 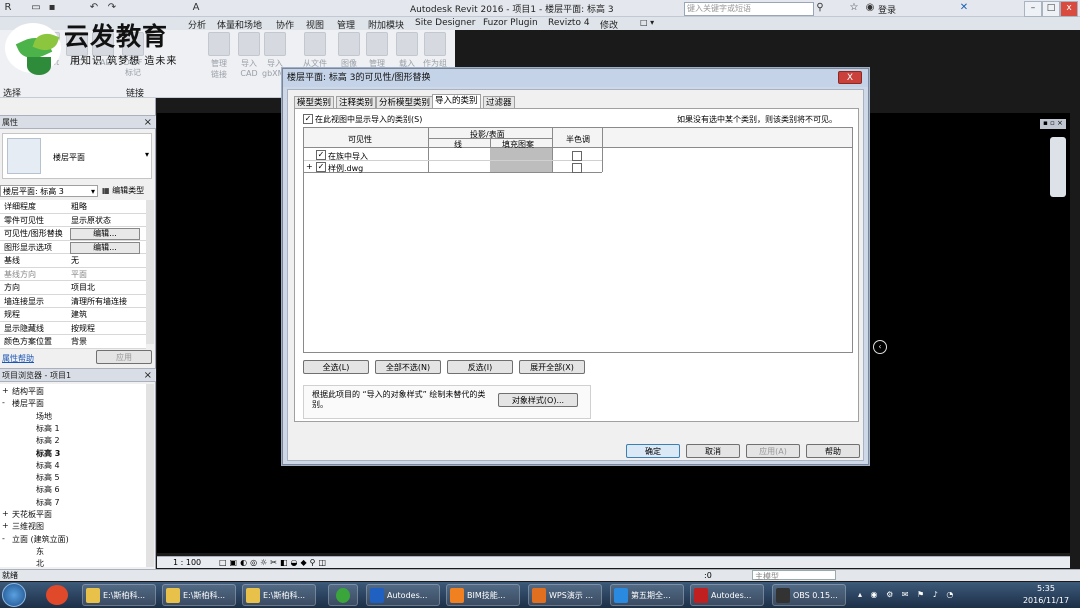 What do you see at coordinates (219, 56) in the screenshot?
I see `manage-links-button: 管理 链接` at bounding box center [219, 56].